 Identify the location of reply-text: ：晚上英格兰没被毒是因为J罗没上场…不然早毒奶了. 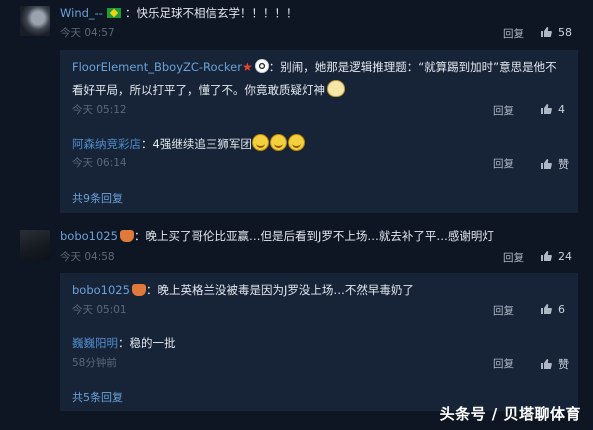
(279, 290).